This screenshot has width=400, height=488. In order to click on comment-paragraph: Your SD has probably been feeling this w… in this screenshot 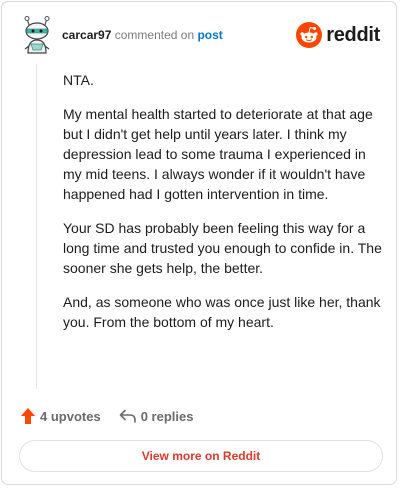, I will do `click(222, 248)`.